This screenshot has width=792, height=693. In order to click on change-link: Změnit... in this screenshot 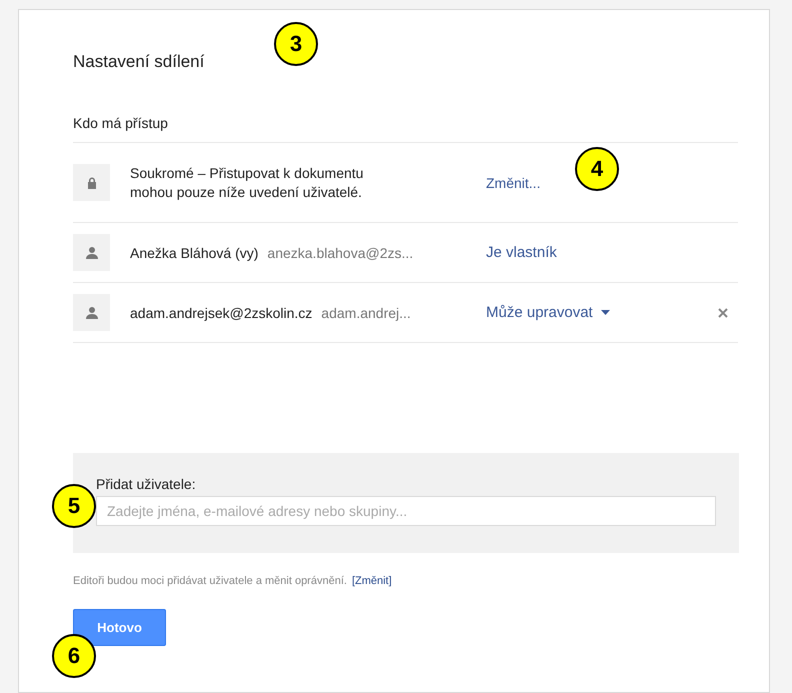, I will do `click(513, 182)`.